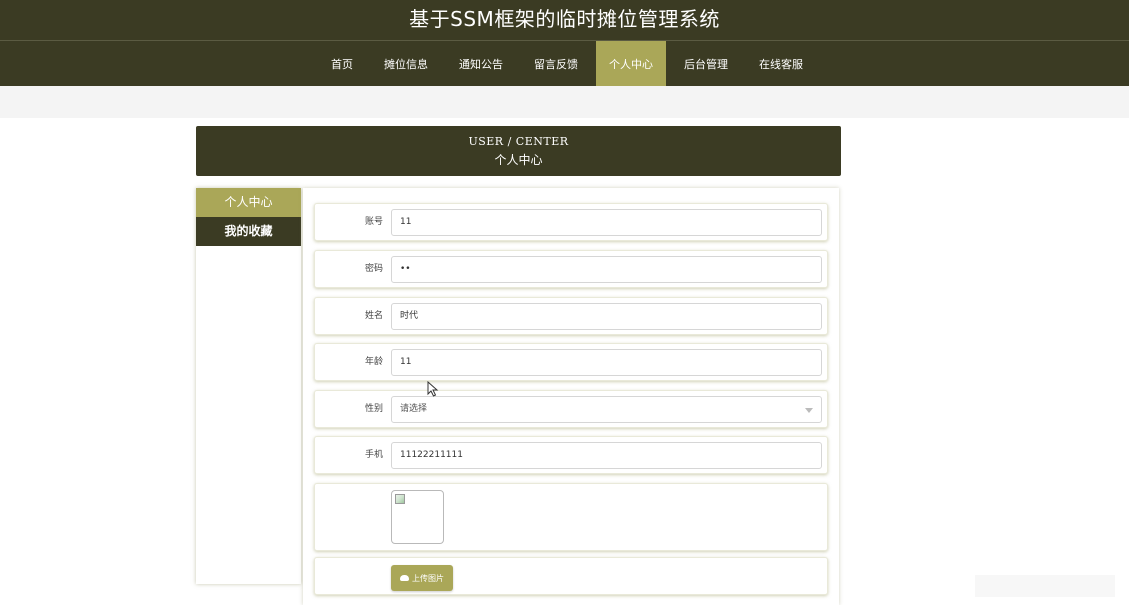 This screenshot has width=1129, height=605. Describe the element at coordinates (1045, 586) in the screenshot. I see `corner-patch` at that location.